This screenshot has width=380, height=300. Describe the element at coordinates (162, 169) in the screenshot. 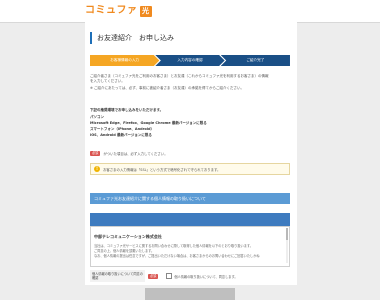

I see `ssl-notice-text: お客さまの入力情報は「SSL」という方式で暗号化されて守られております。` at that location.